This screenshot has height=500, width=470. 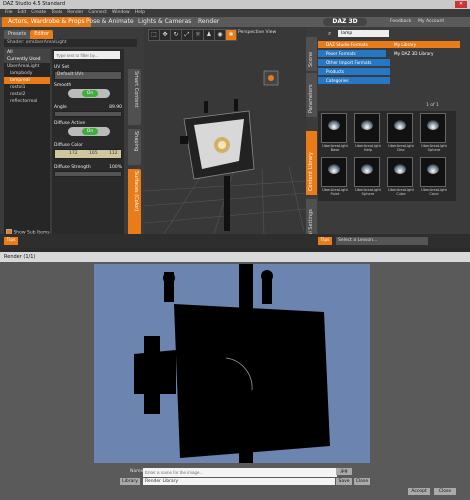 I want to click on diffuse-strength-label: Diffuse Strength, so click(x=72, y=167).